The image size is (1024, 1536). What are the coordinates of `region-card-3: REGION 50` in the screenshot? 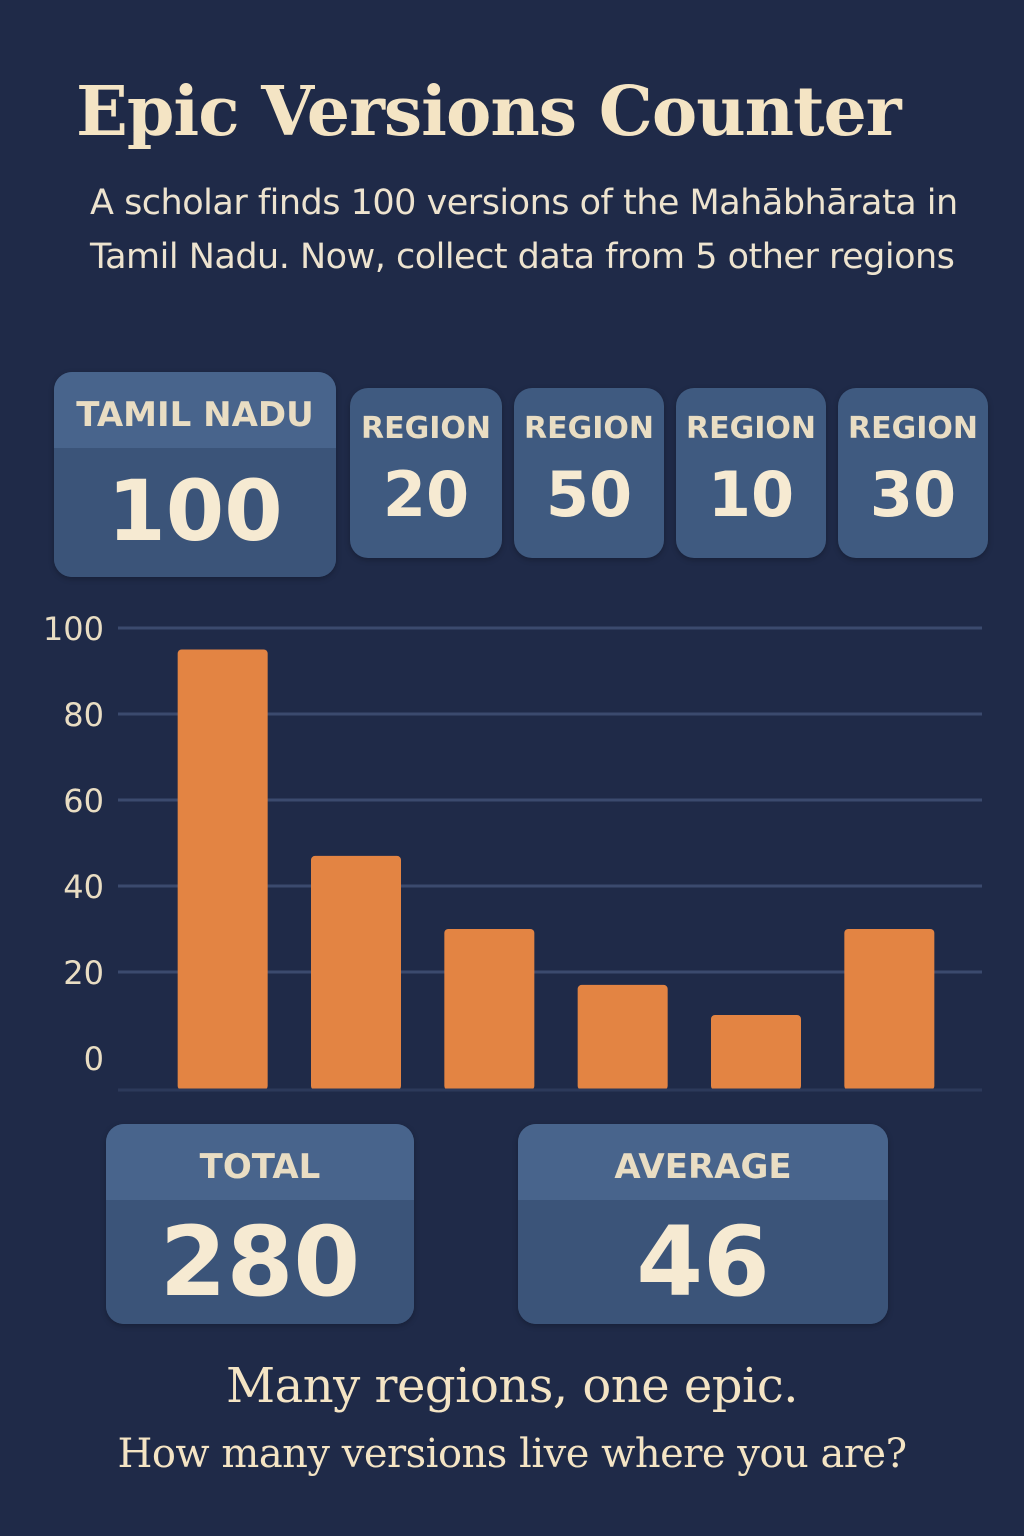 It's located at (589, 473).